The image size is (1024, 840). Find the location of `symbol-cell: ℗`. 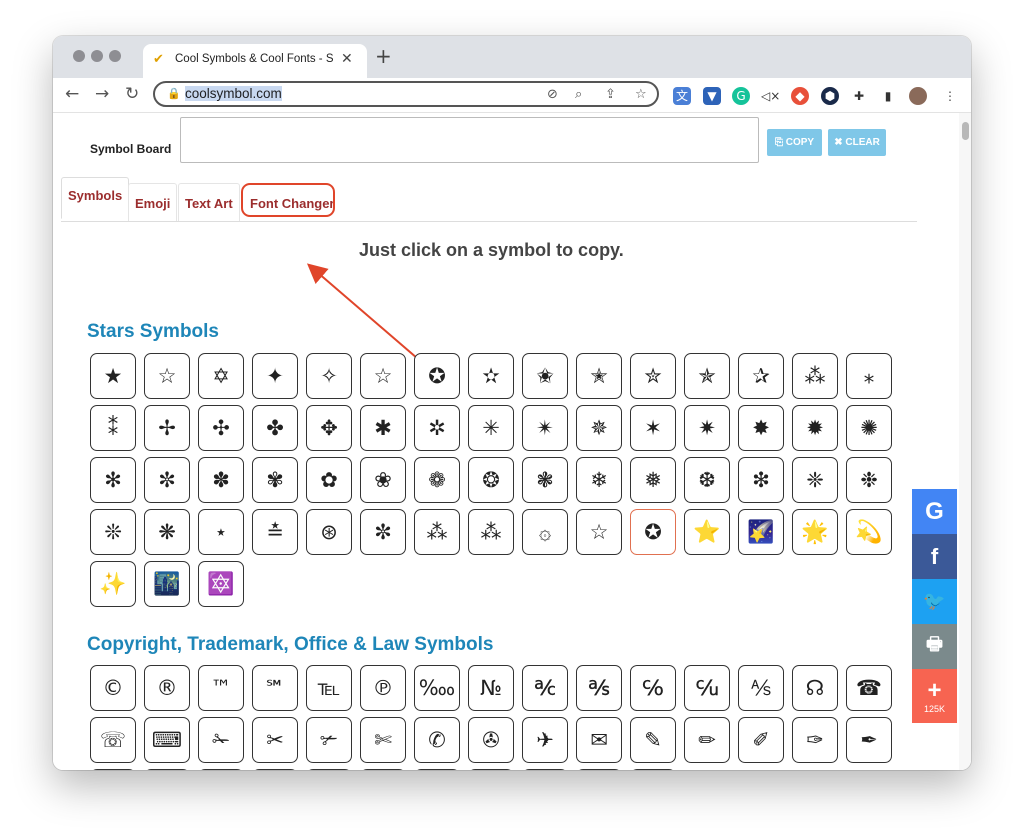

symbol-cell: ℗ is located at coordinates (383, 688).